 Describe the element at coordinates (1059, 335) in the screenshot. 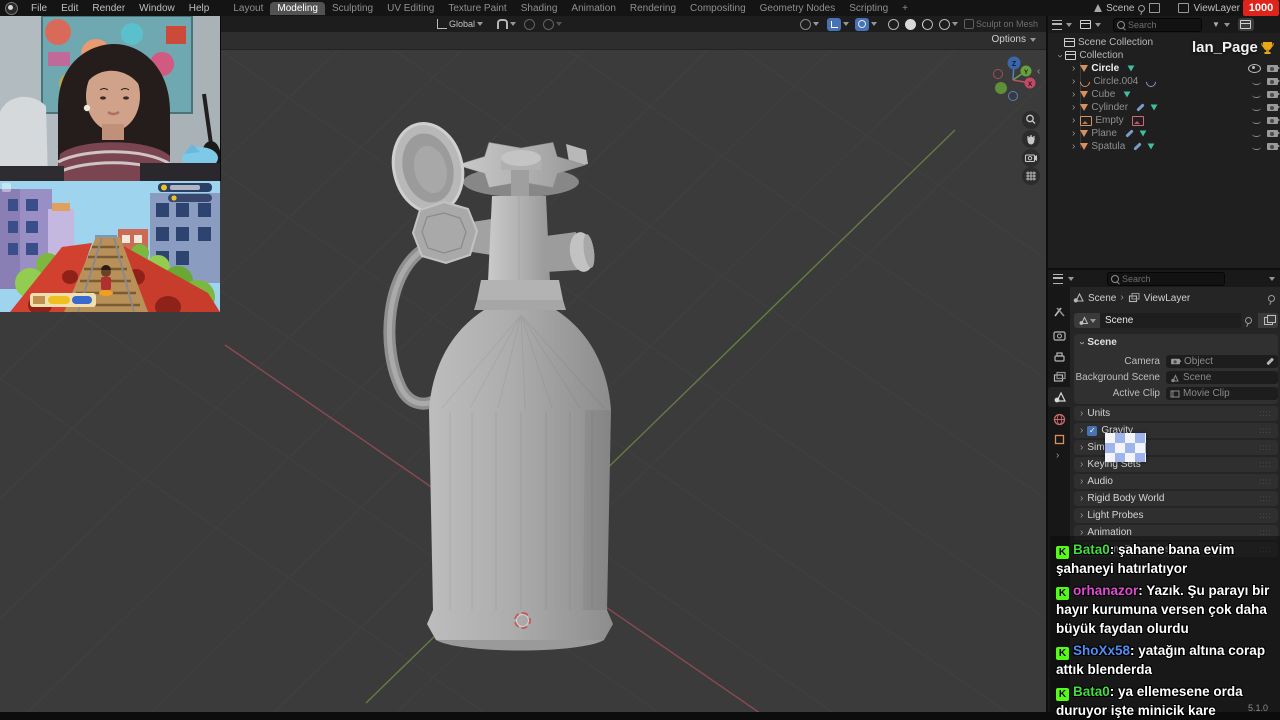

I see `tab-render` at that location.